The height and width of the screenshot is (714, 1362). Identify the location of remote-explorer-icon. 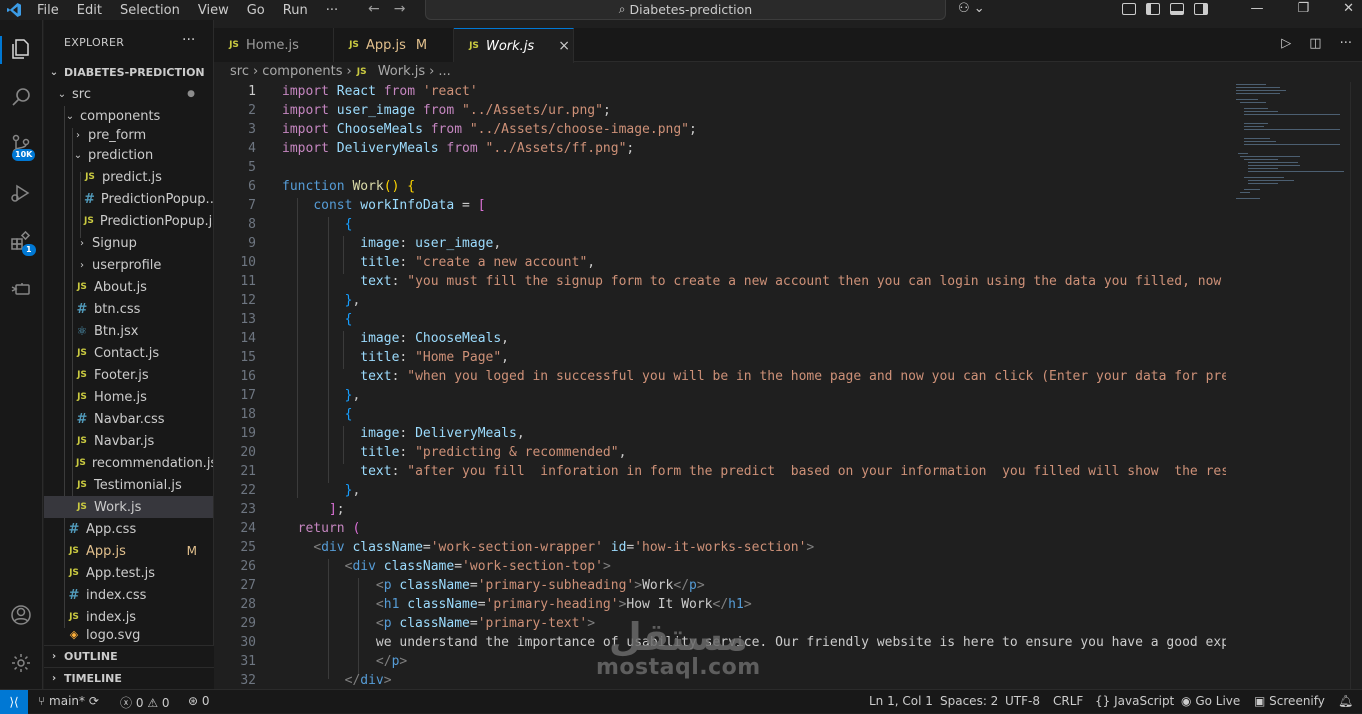
(21, 289).